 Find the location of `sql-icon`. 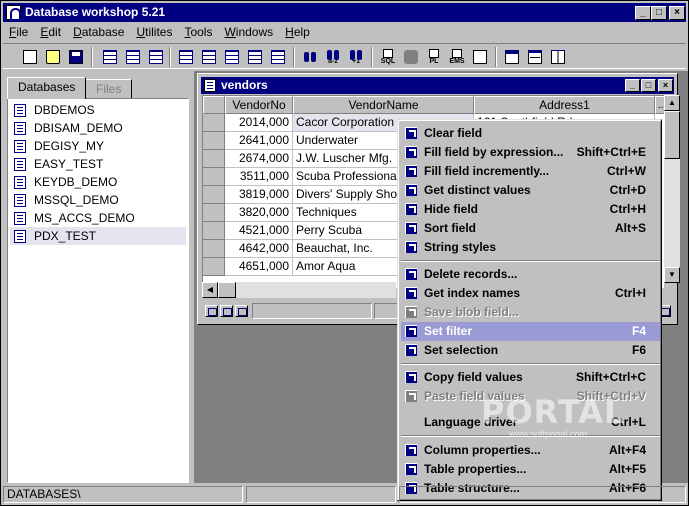

sql-icon is located at coordinates (388, 53).